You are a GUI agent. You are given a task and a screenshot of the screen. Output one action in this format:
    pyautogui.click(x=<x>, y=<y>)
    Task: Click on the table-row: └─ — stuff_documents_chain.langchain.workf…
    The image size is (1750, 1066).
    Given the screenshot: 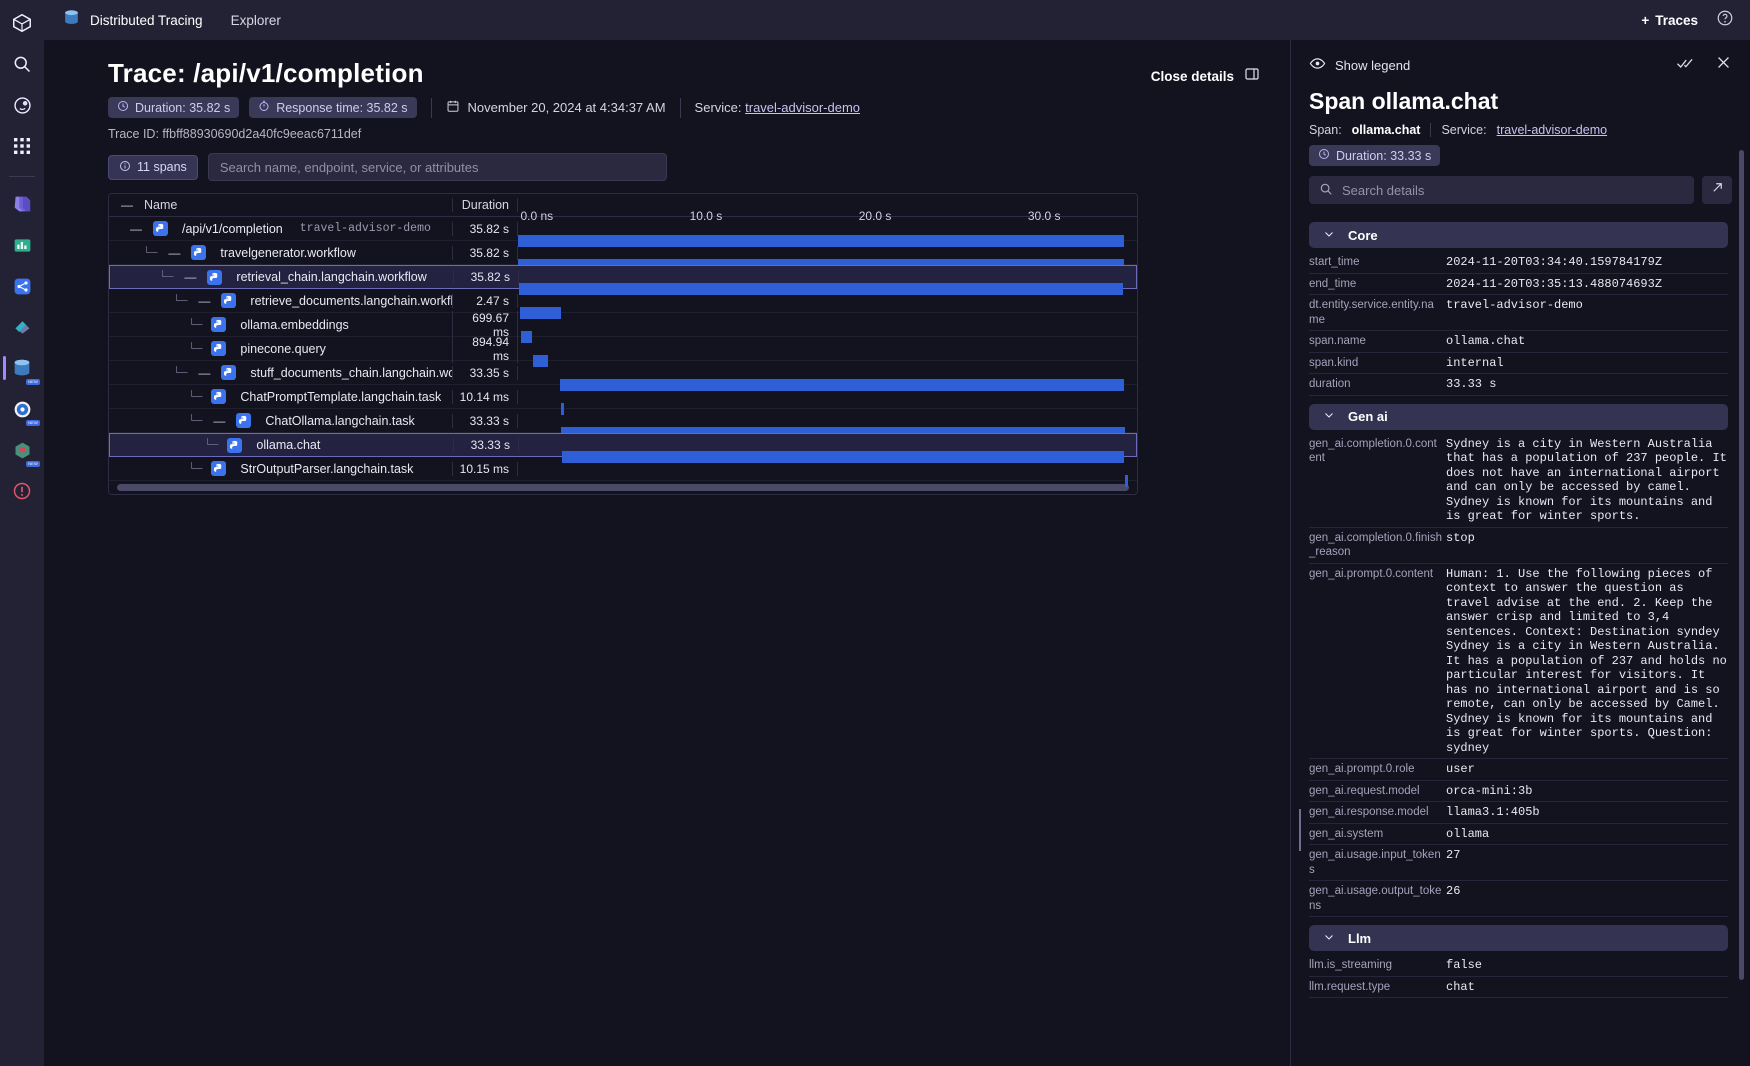 What is the action you would take?
    pyautogui.click(x=623, y=376)
    